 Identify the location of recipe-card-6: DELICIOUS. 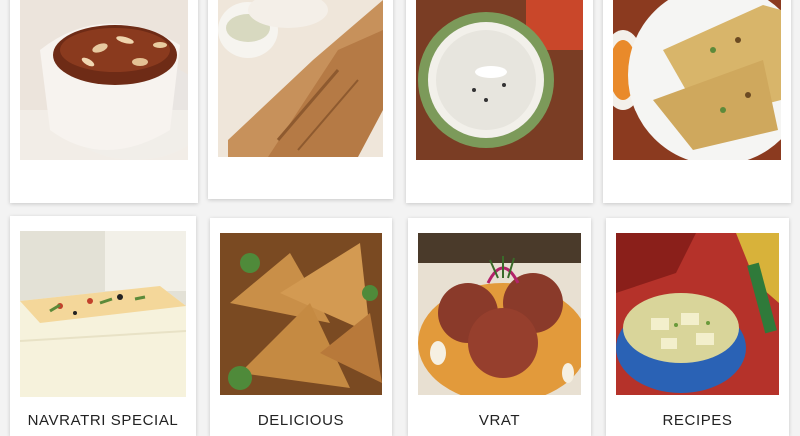
(301, 327).